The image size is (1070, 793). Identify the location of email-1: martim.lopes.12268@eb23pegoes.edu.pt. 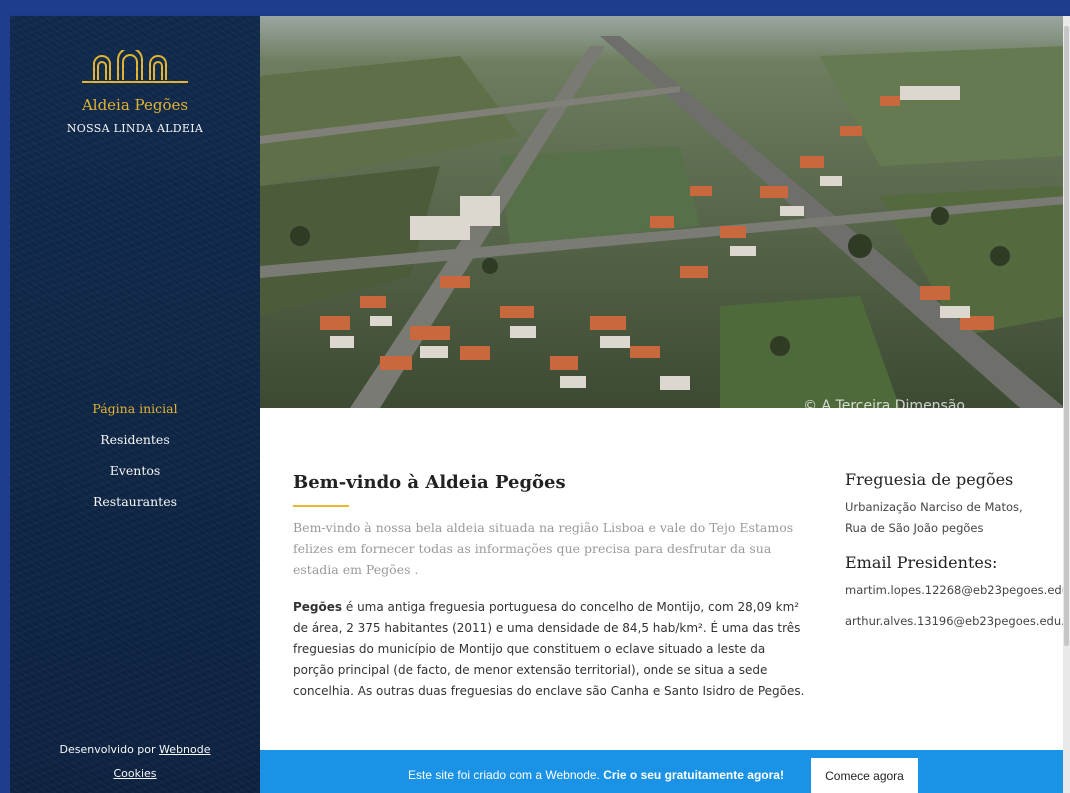
(957, 590).